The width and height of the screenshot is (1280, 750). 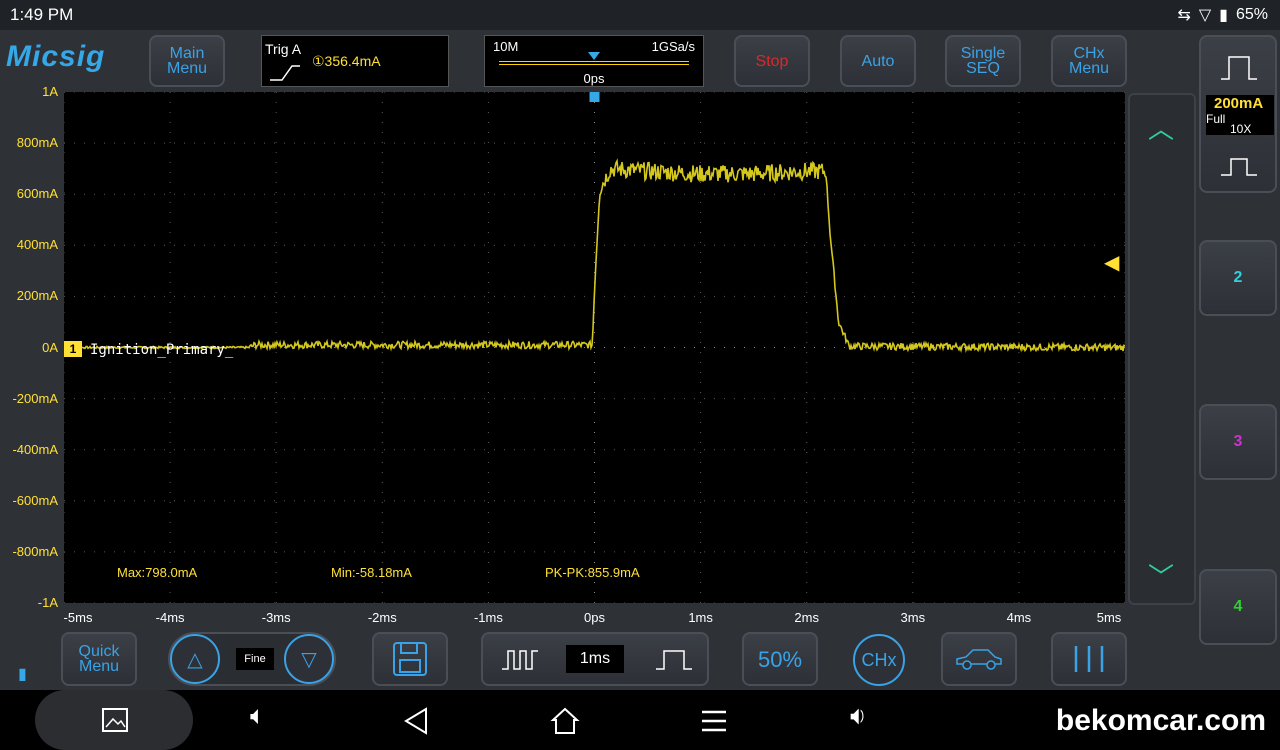 I want to click on channel1-ground-marker: 1, so click(x=73, y=349).